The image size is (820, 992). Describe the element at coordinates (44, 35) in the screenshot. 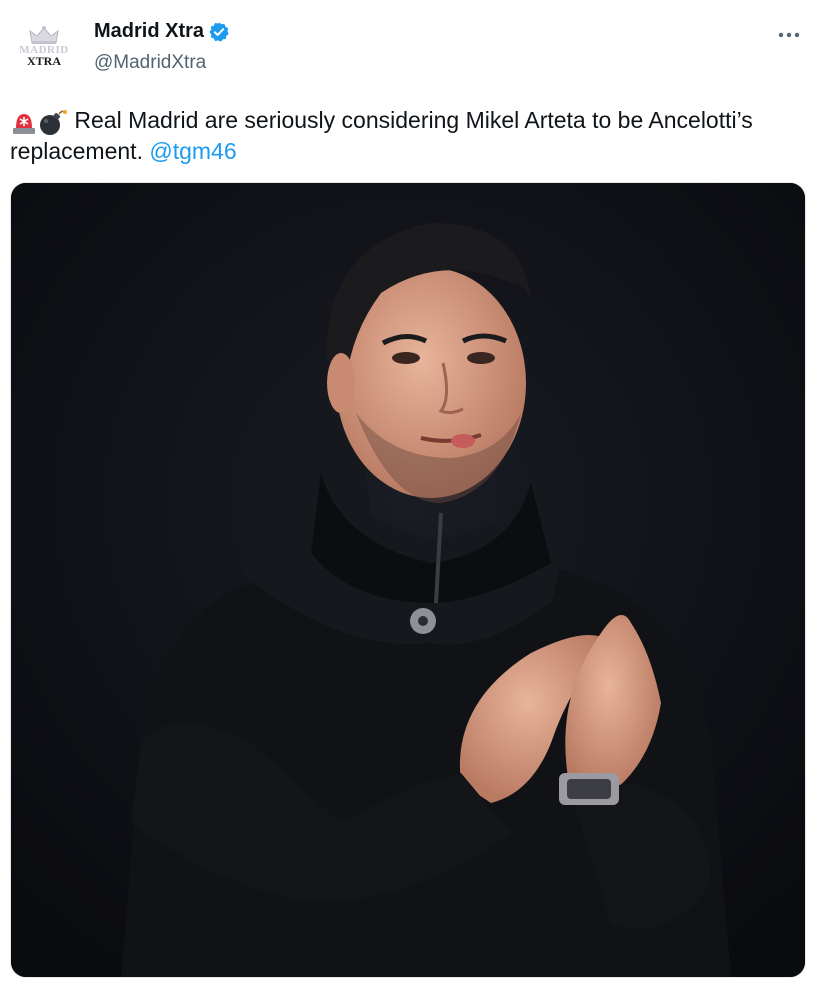

I see `crown-icon` at that location.